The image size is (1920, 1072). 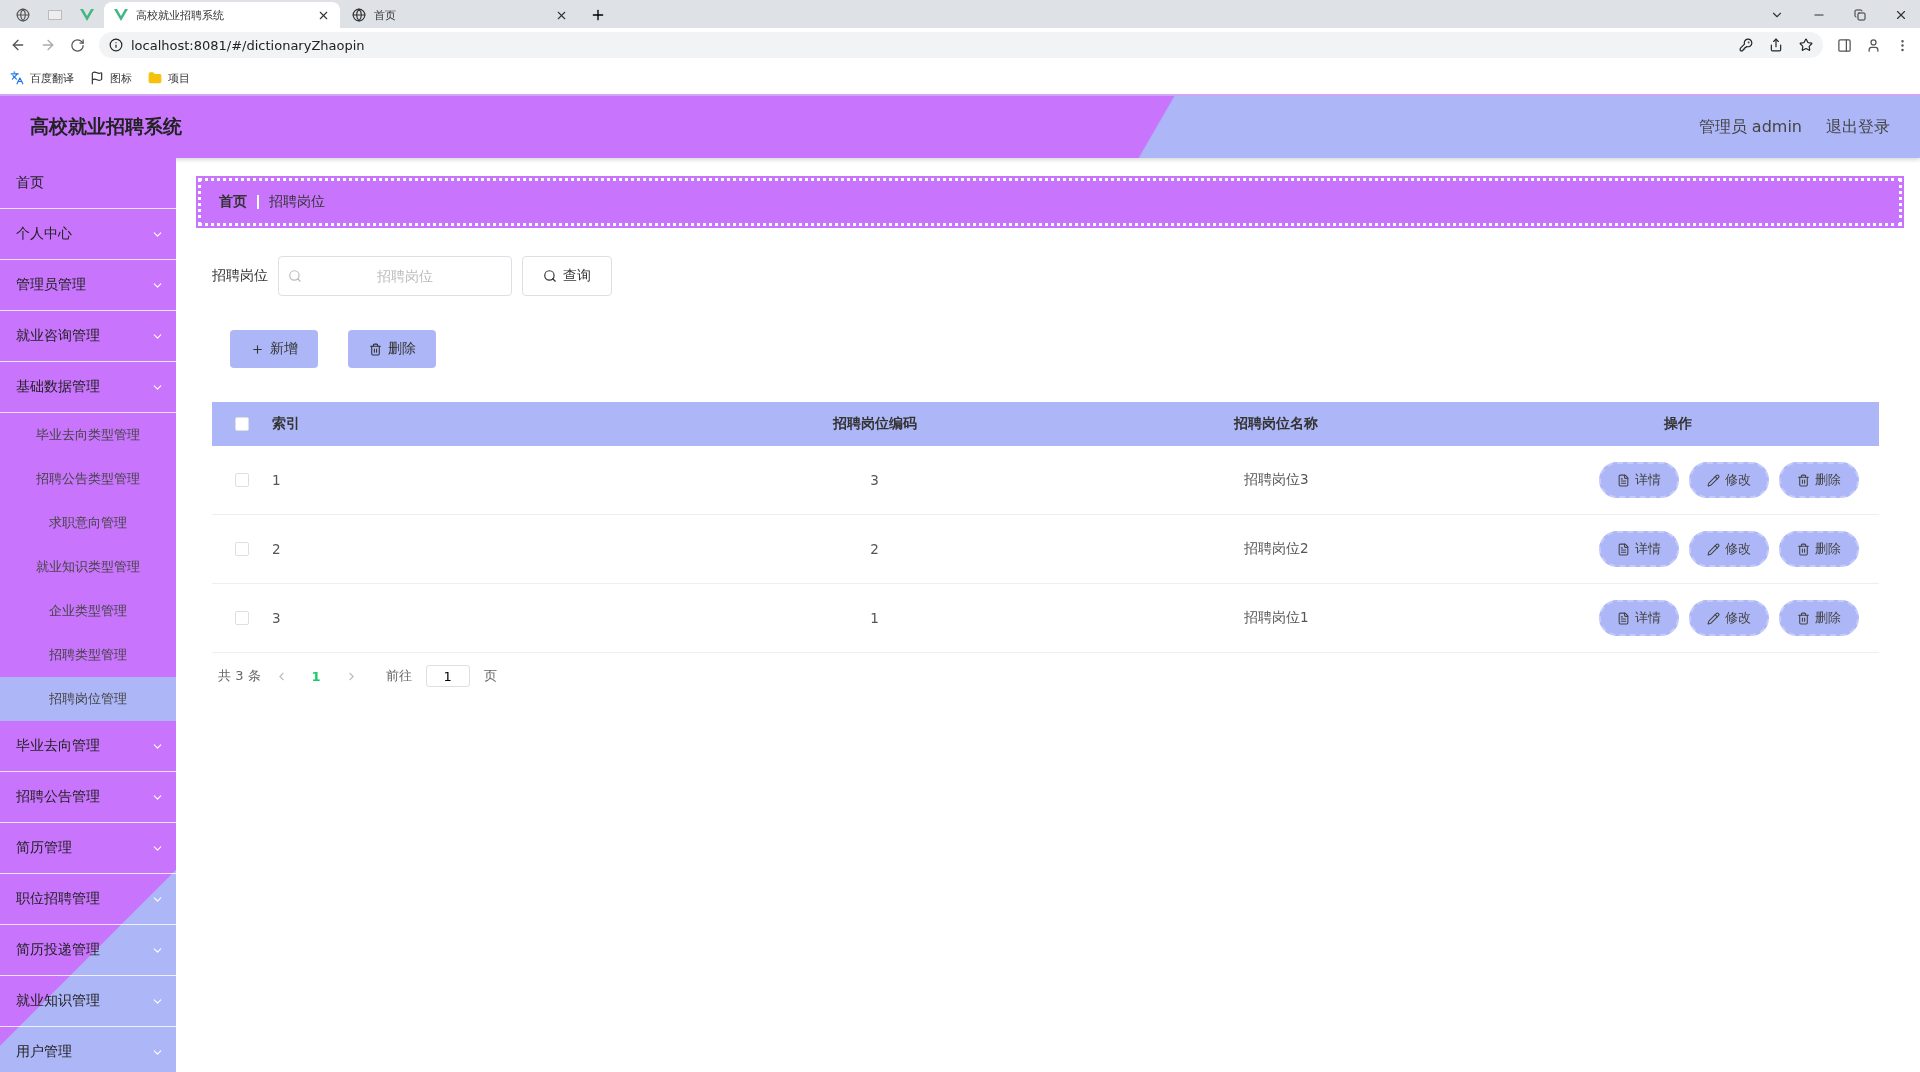 I want to click on page-unit: 页, so click(x=490, y=676).